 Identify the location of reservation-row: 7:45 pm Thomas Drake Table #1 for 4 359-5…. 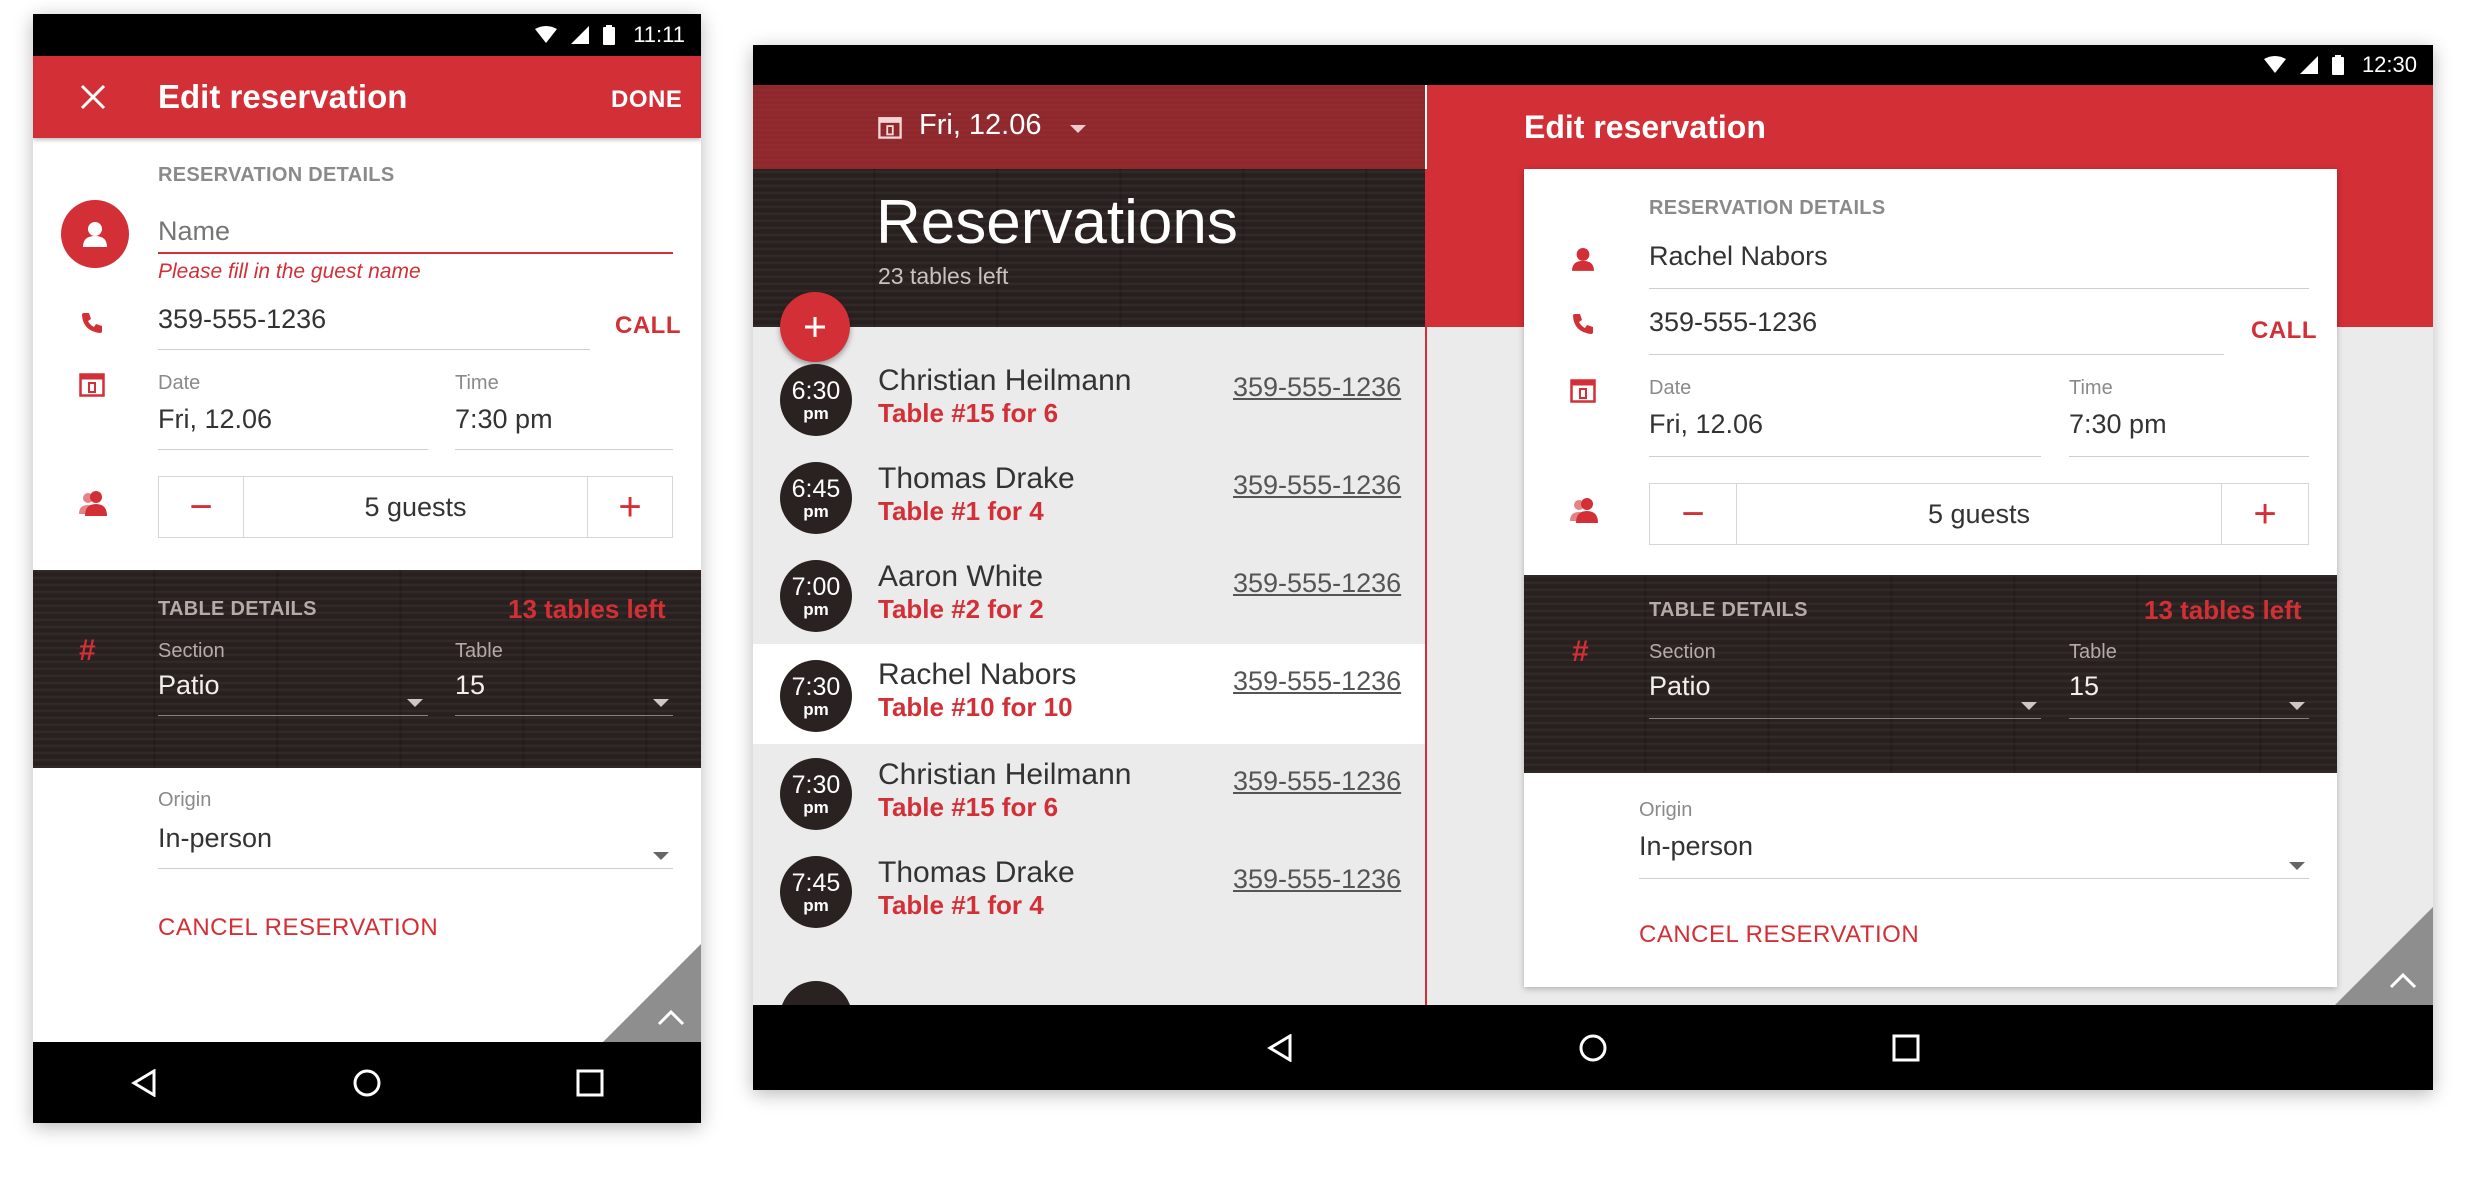
(1089, 892).